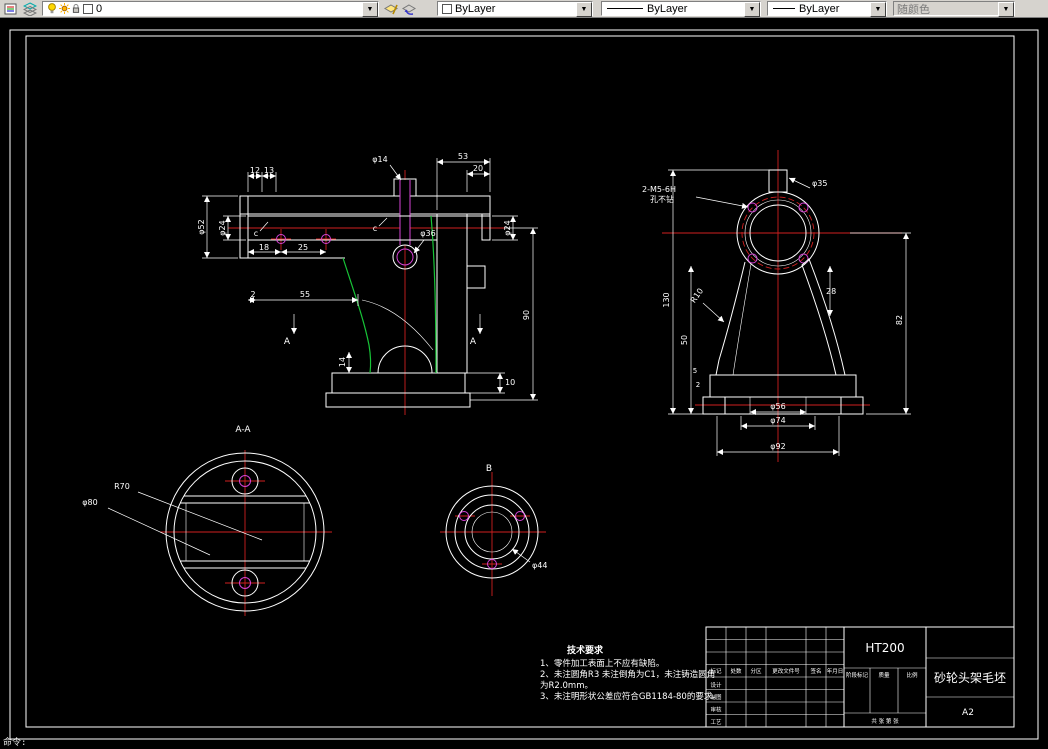 The image size is (1048, 749). Describe the element at coordinates (695, 371) in the screenshot. I see `dim-label: 5` at that location.